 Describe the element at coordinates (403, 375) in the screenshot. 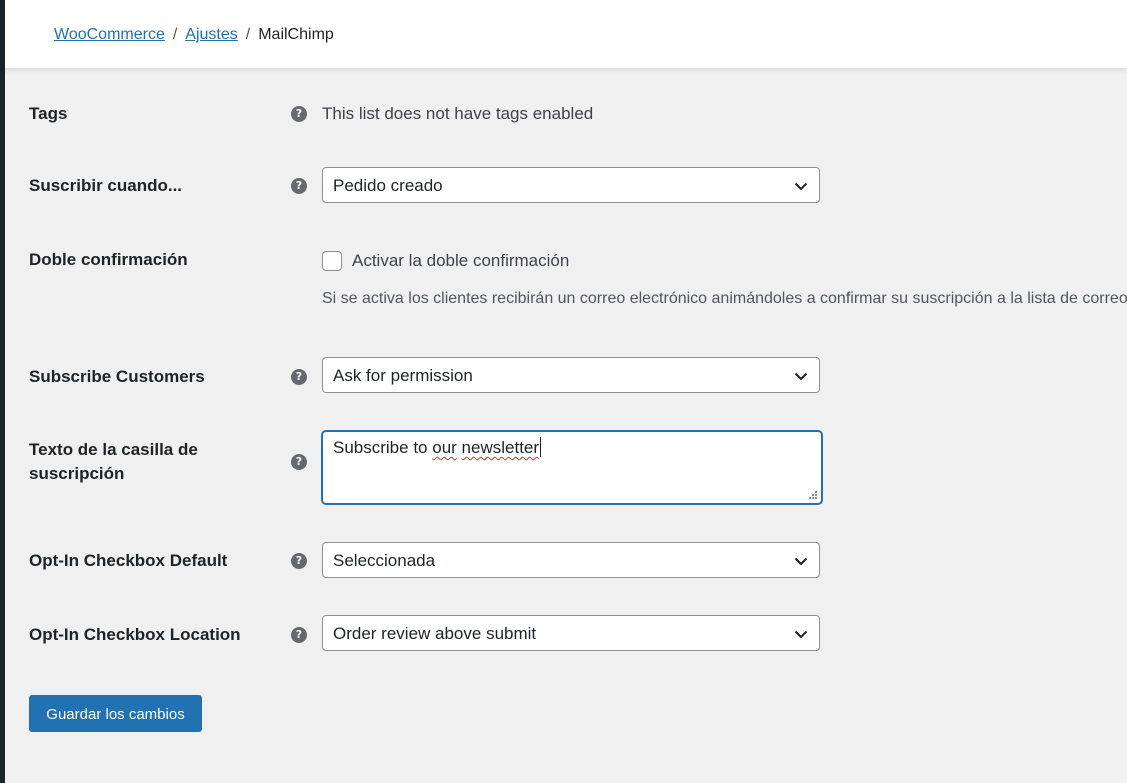

I see `subscribe-customers-value: Ask for permission` at that location.